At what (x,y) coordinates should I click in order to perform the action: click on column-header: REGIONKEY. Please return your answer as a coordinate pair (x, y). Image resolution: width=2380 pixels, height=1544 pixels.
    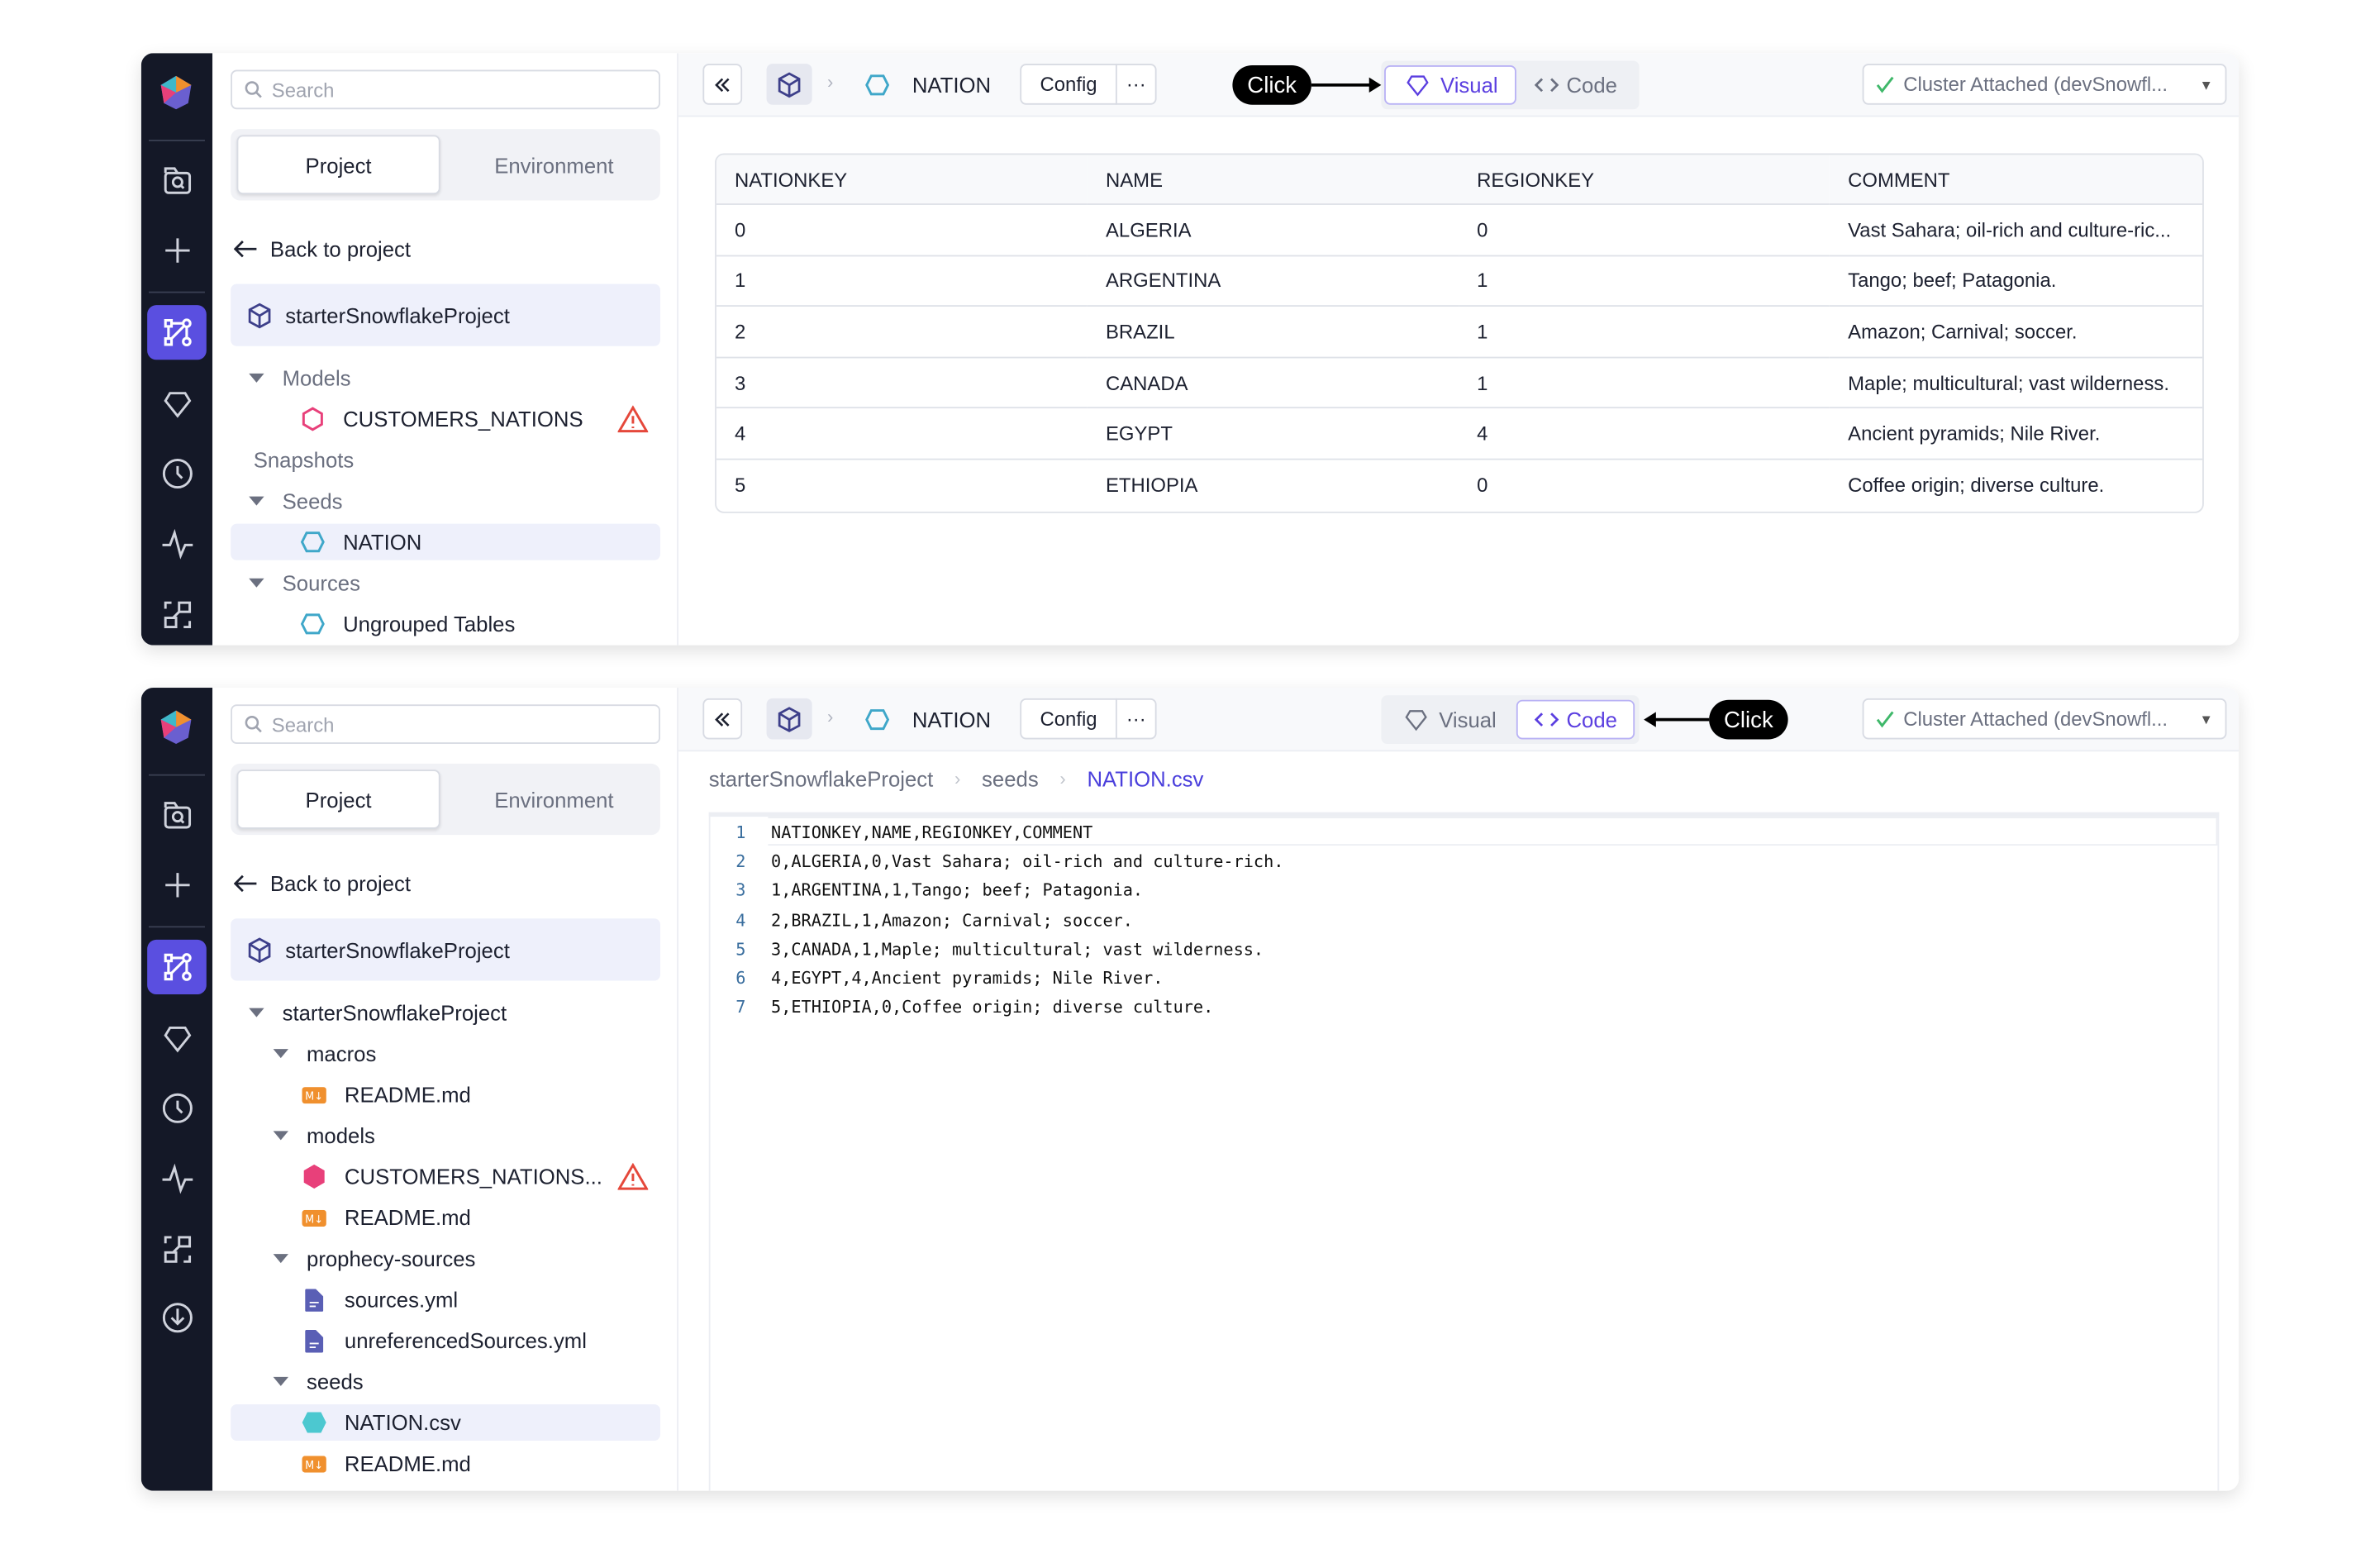
    Looking at the image, I should click on (1644, 180).